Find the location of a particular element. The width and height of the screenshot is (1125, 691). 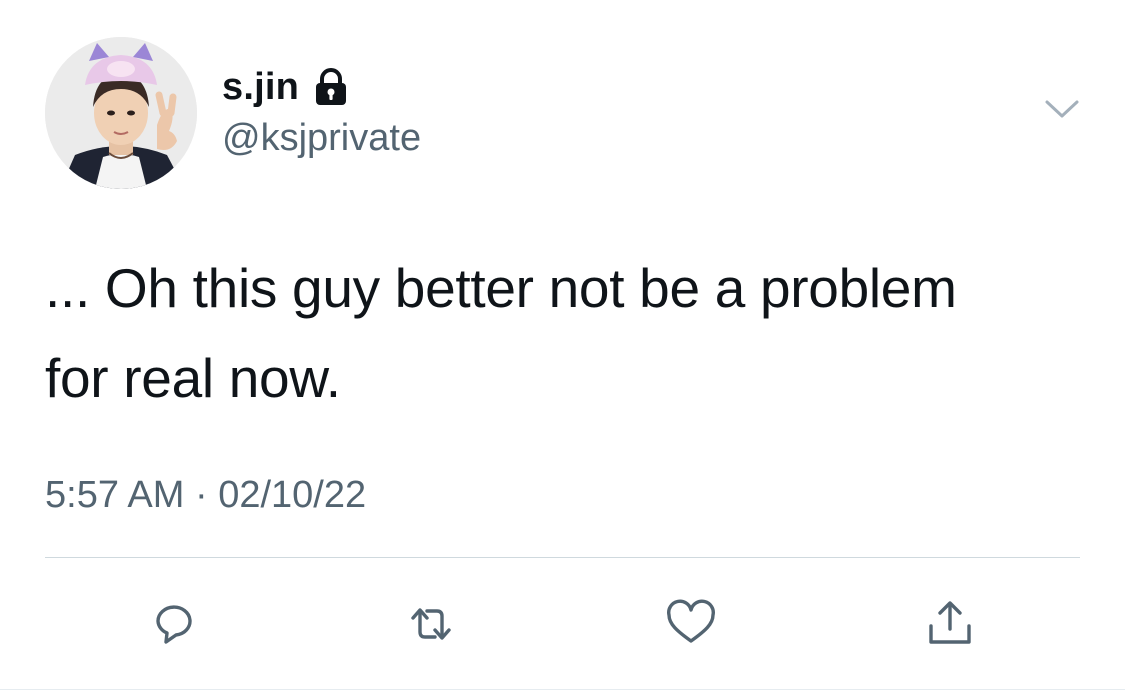

like-button is located at coordinates (691, 624).